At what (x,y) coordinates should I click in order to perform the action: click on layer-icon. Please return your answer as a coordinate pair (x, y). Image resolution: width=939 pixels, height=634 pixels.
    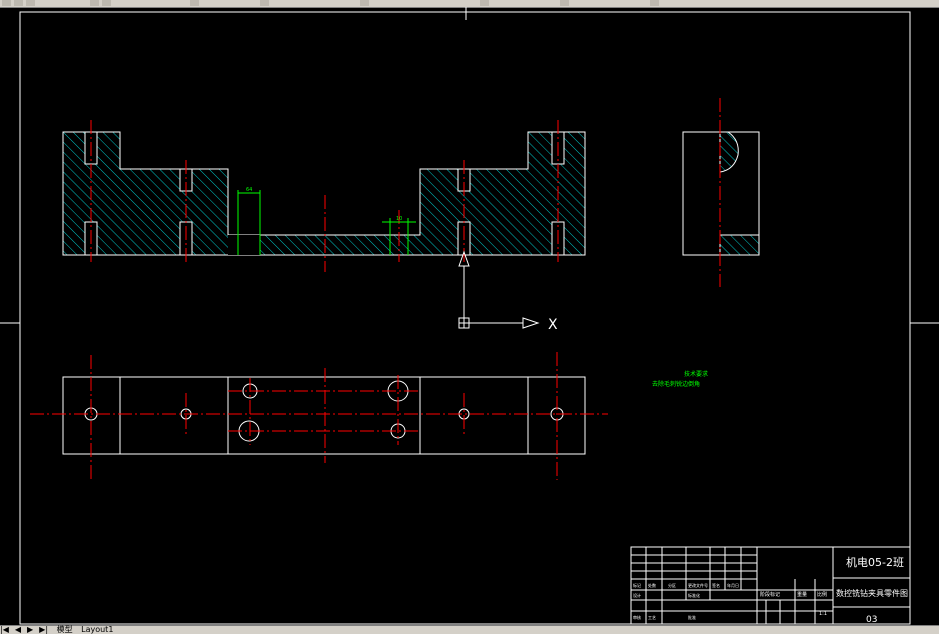
    Looking at the image, I should click on (484, 3).